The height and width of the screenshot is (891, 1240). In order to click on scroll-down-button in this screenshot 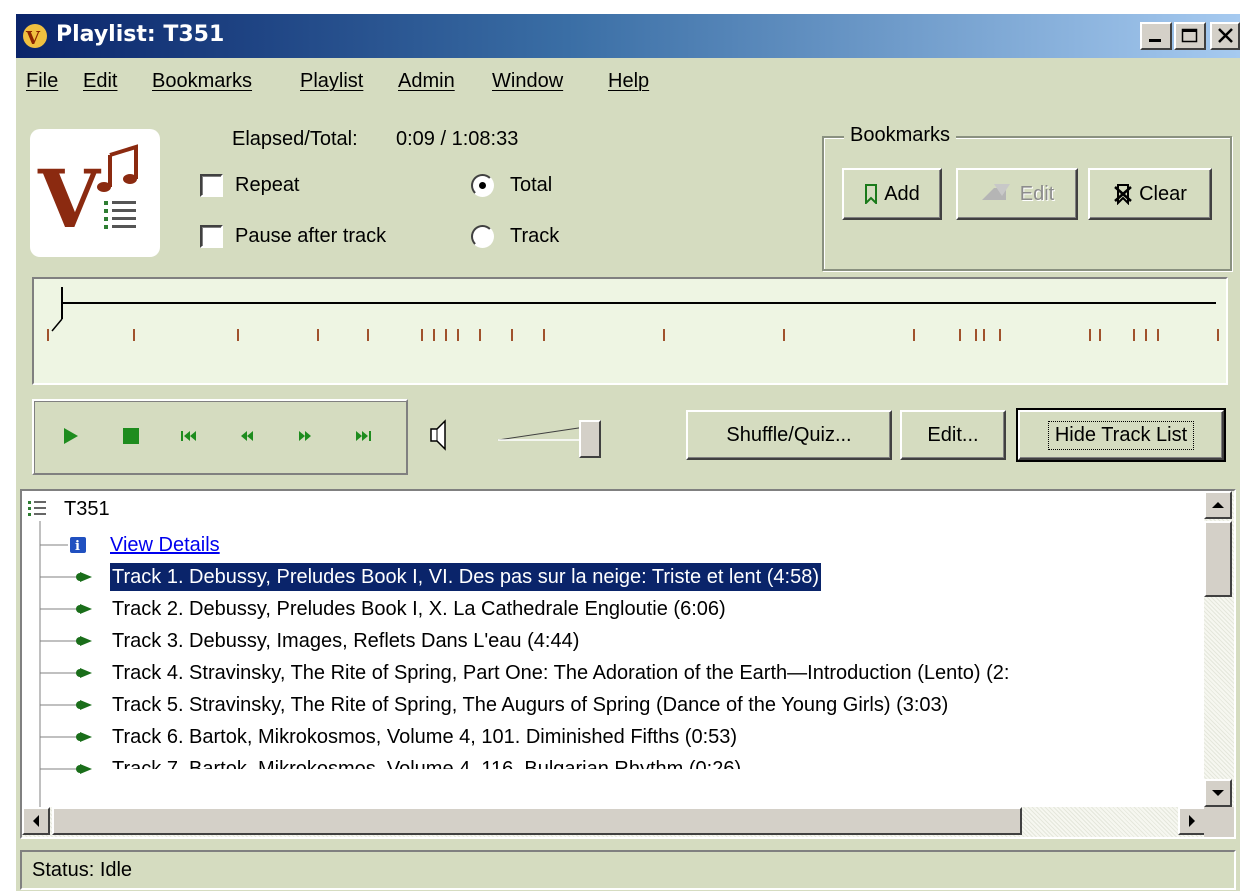, I will do `click(1218, 793)`.